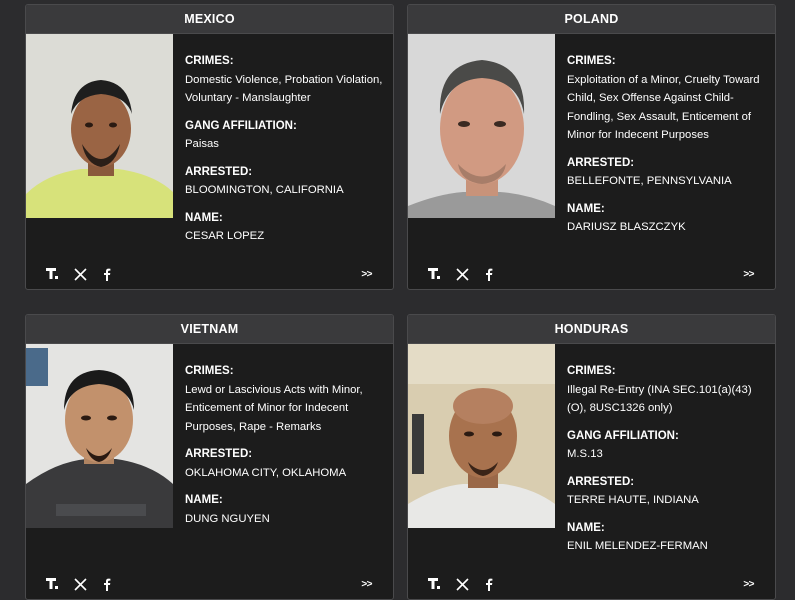  What do you see at coordinates (202, 144) in the screenshot?
I see `gang-affiliation-value: Paisas` at bounding box center [202, 144].